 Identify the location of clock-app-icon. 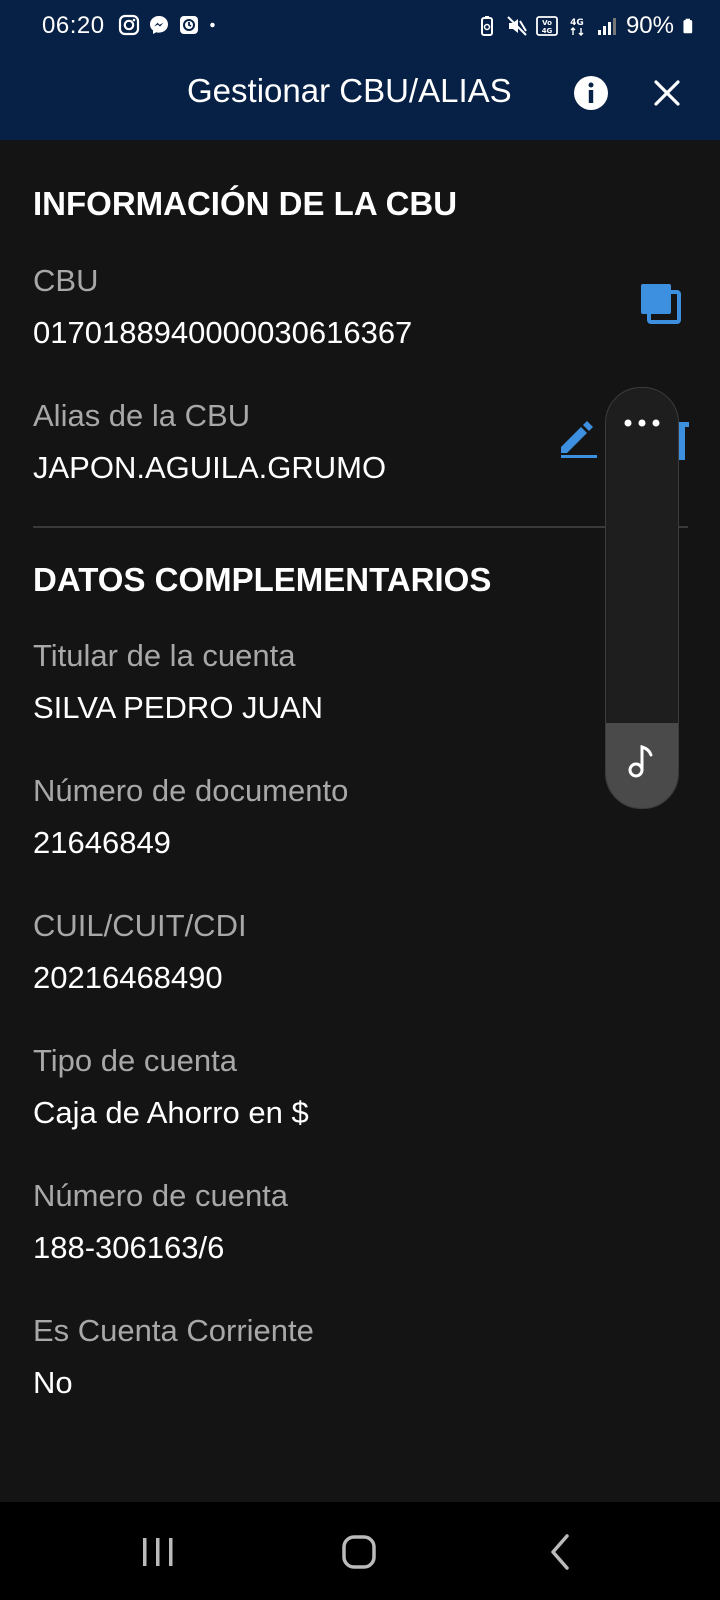
(189, 25).